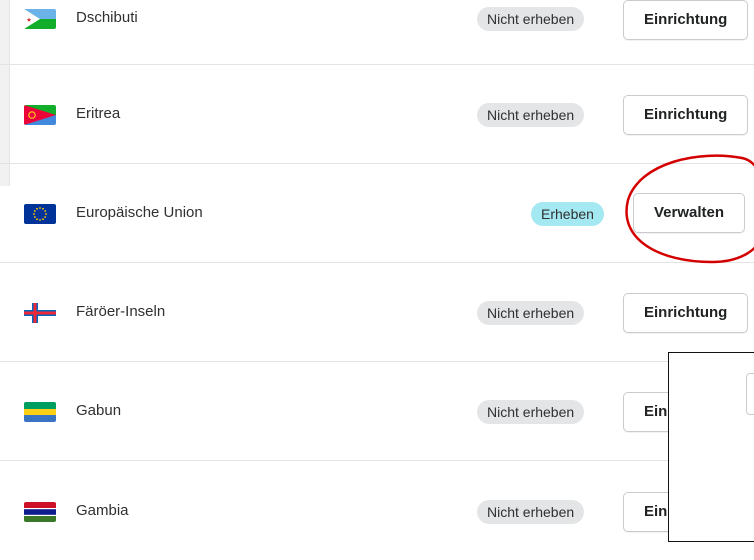 The height and width of the screenshot is (560, 754). Describe the element at coordinates (377, 32) in the screenshot. I see `list-item: Dschibuti Nicht erheben Einrichtung` at that location.